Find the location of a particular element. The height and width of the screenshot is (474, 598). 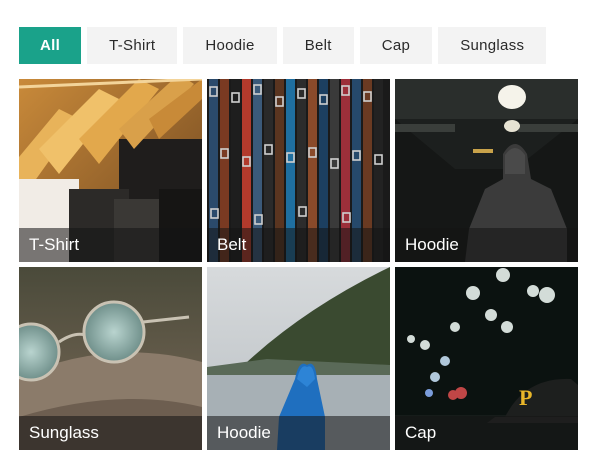

gallery-item-hoodie: Hoodie is located at coordinates (486, 170).